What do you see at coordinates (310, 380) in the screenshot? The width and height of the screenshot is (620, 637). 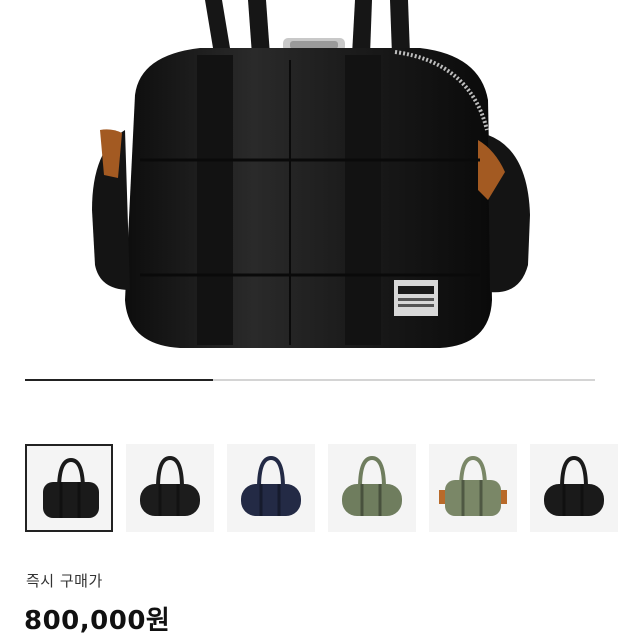 I see `gallery-progress-track` at bounding box center [310, 380].